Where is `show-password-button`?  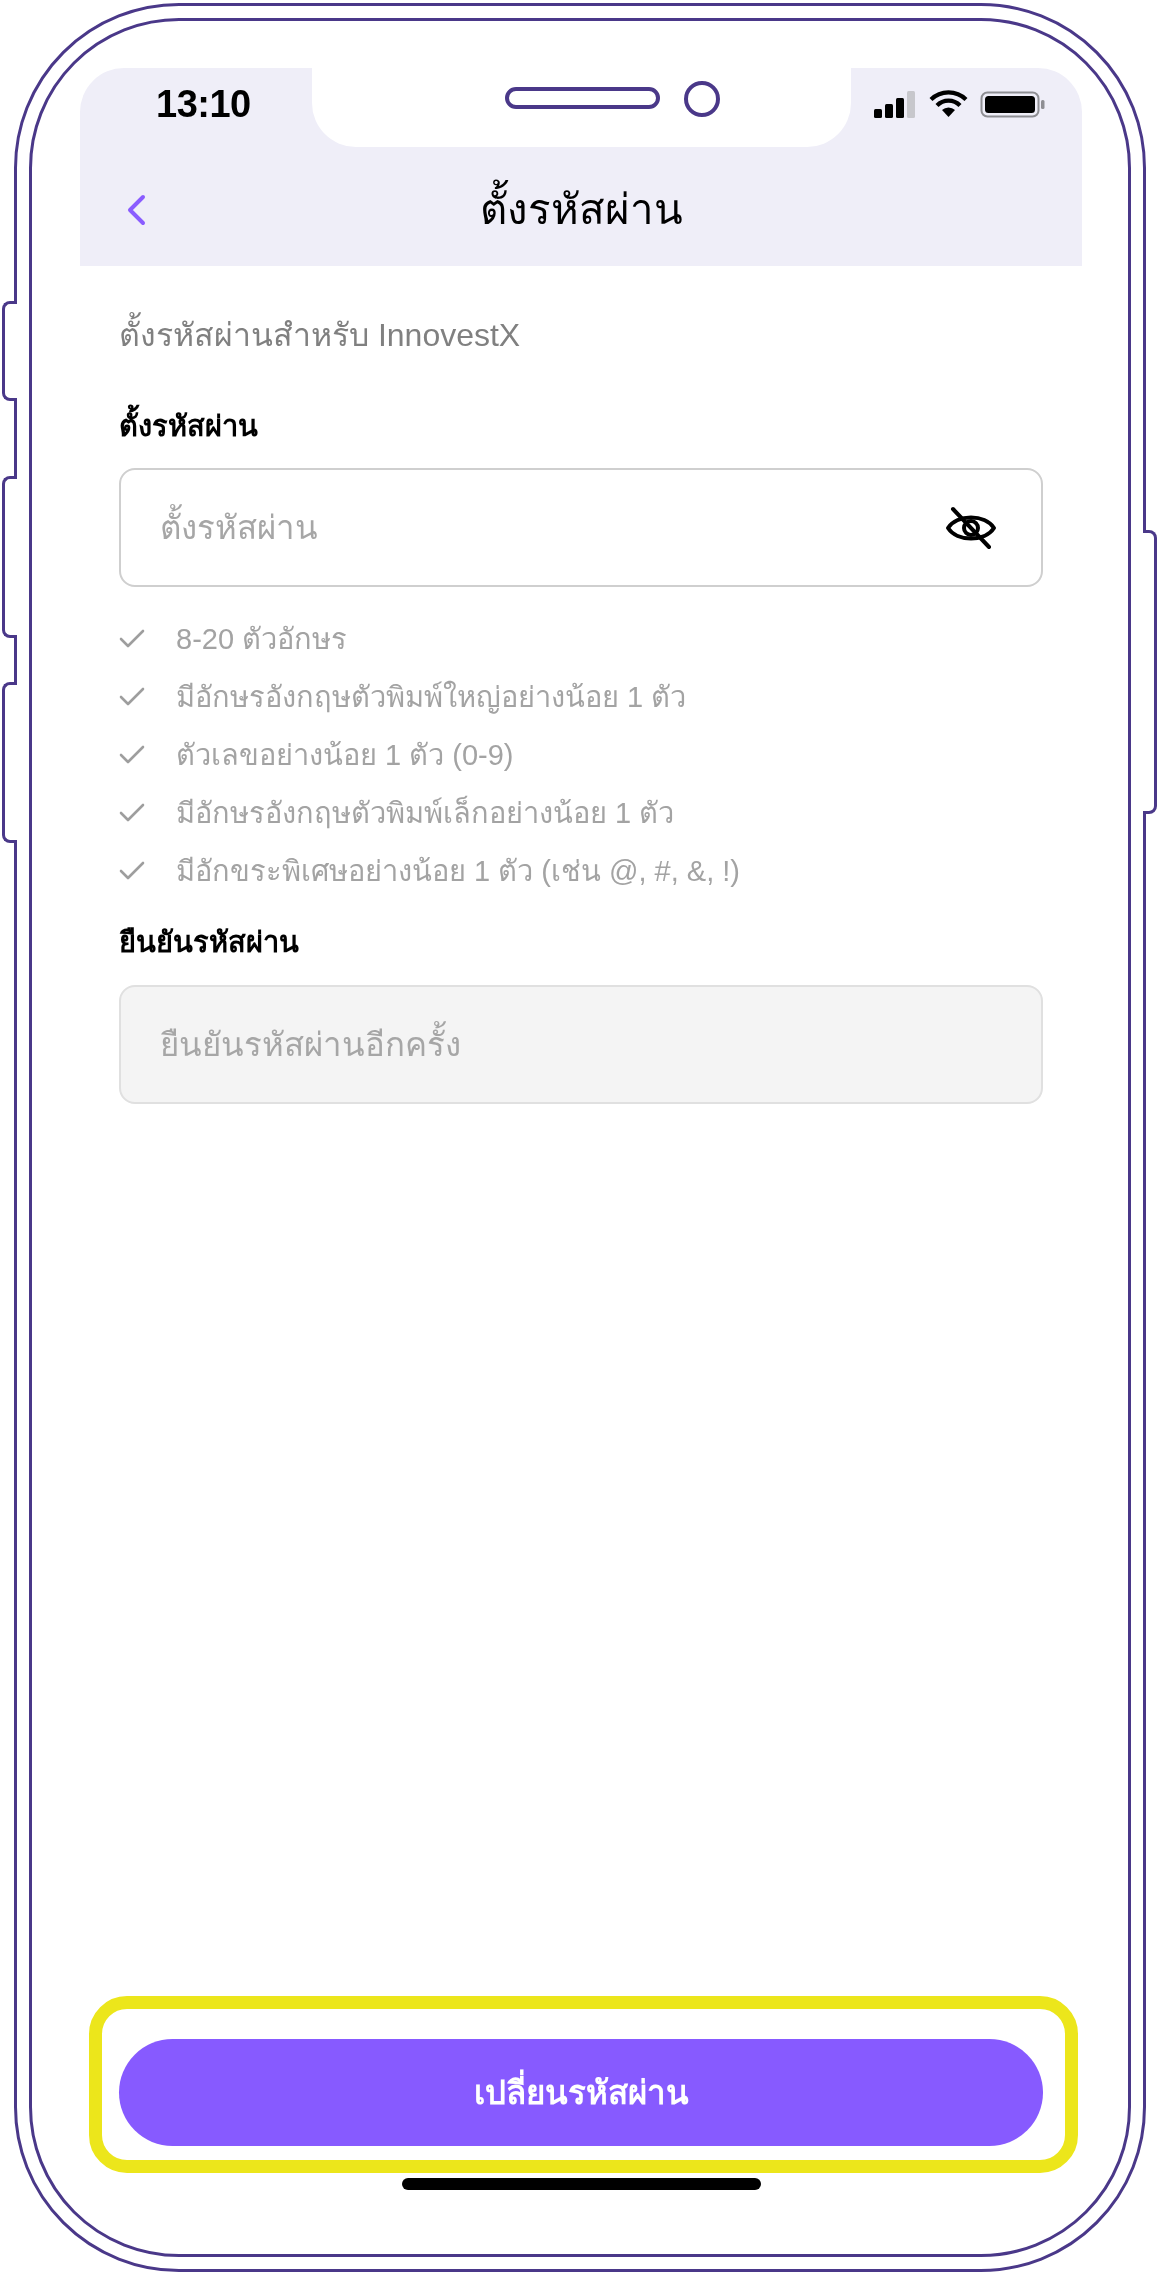 show-password-button is located at coordinates (971, 528).